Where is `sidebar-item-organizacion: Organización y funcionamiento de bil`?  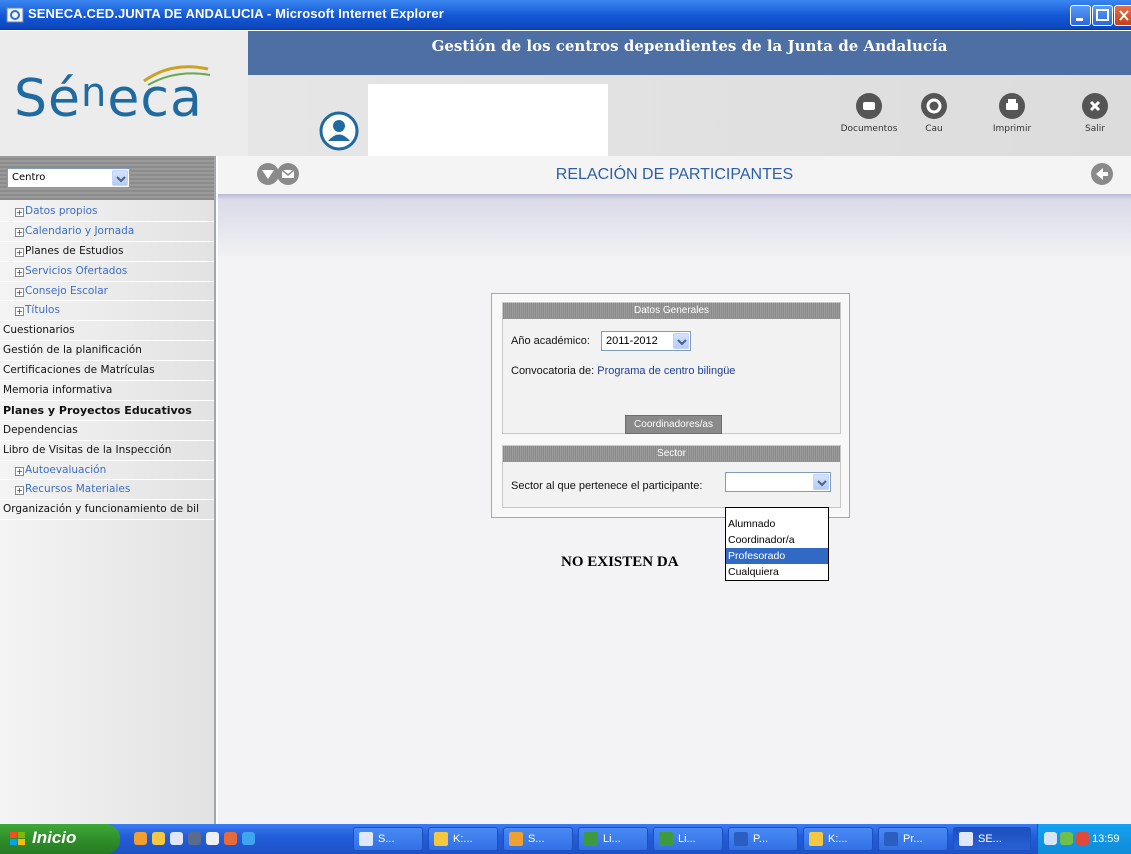
sidebar-item-organizacion: Organización y funcionamiento de bil is located at coordinates (107, 510).